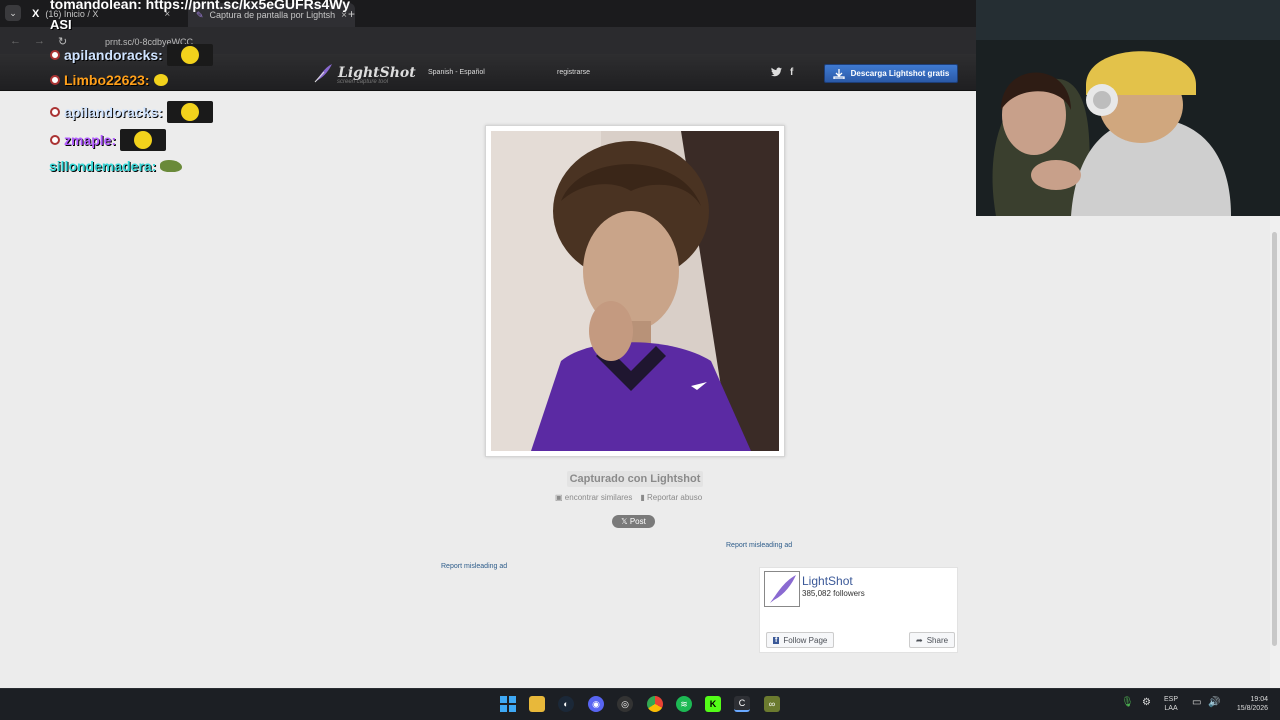 The width and height of the screenshot is (1280, 720). I want to click on chat-username: Limbo22623:, so click(107, 80).